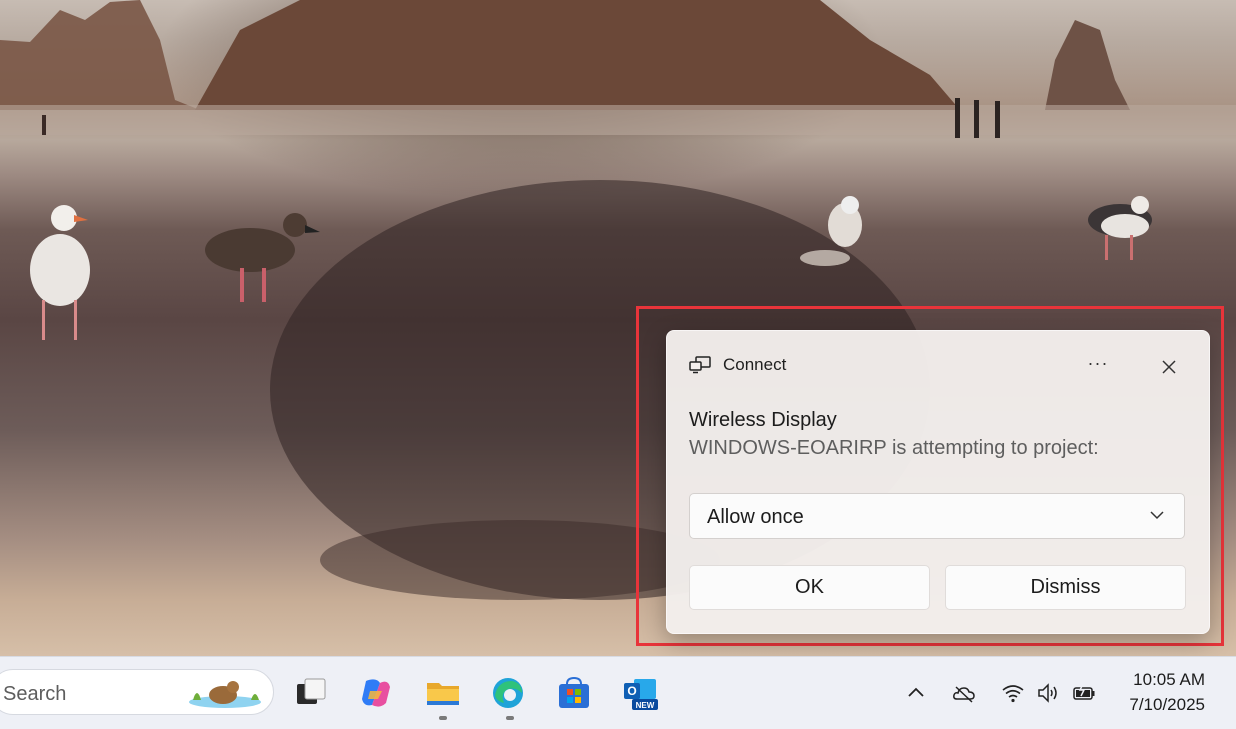  What do you see at coordinates (937, 516) in the screenshot?
I see `permission-dropdown: Allow once` at bounding box center [937, 516].